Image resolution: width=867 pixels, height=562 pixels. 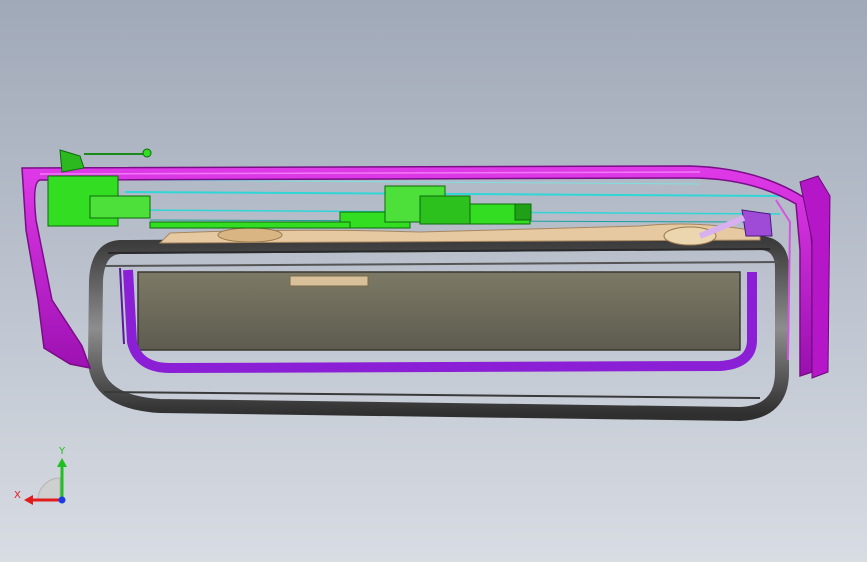 What do you see at coordinates (62, 500) in the screenshot?
I see `z-axis-origin-icon` at bounding box center [62, 500].